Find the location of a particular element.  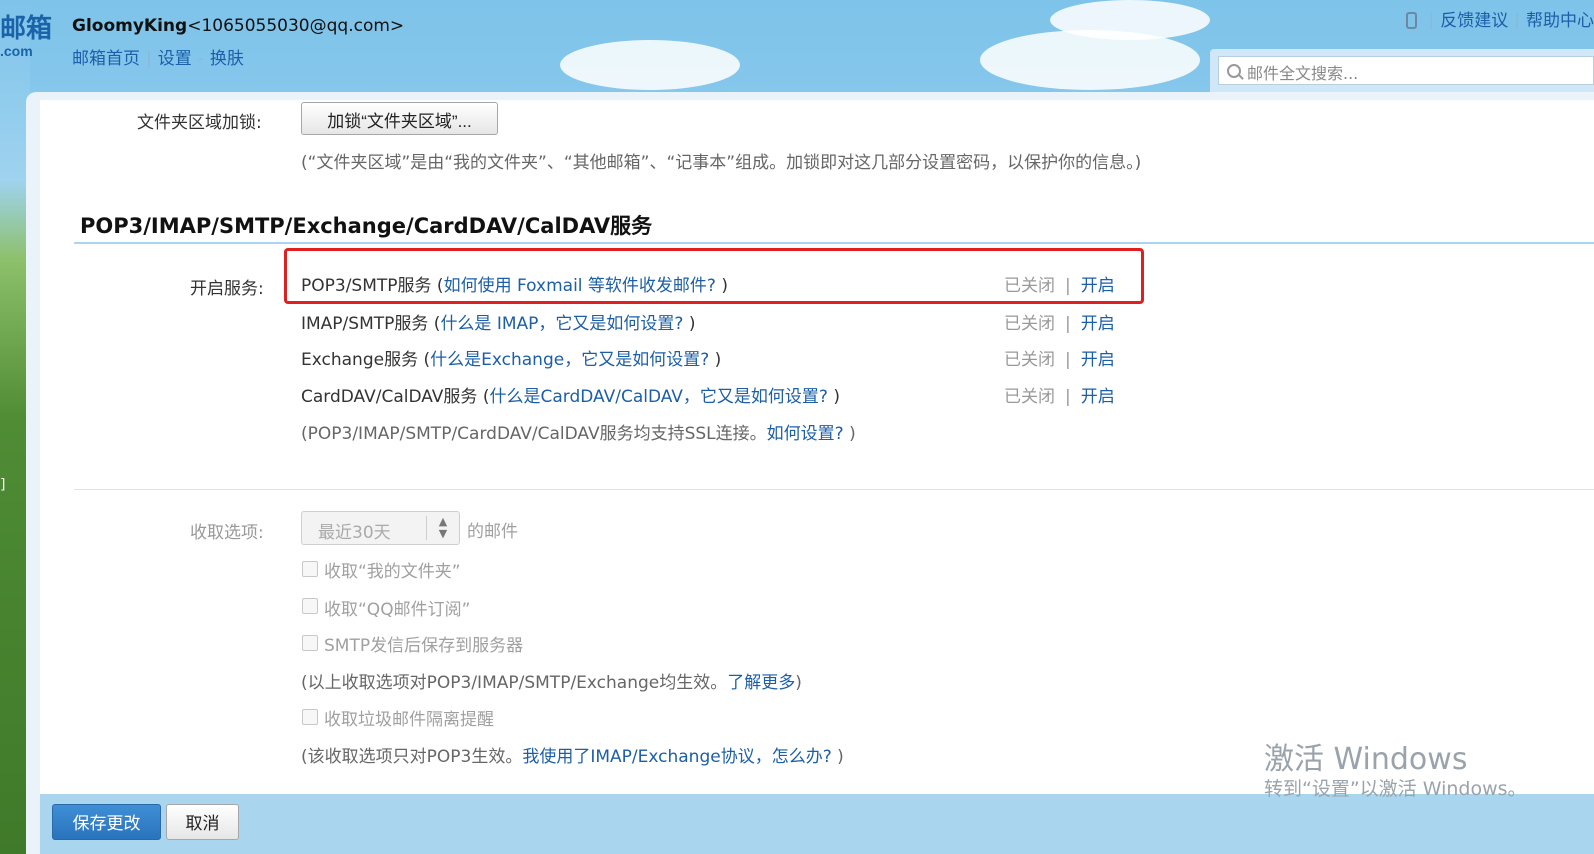

service-help-link: 什么是Exchange，它又是如何设置? is located at coordinates (569, 360).